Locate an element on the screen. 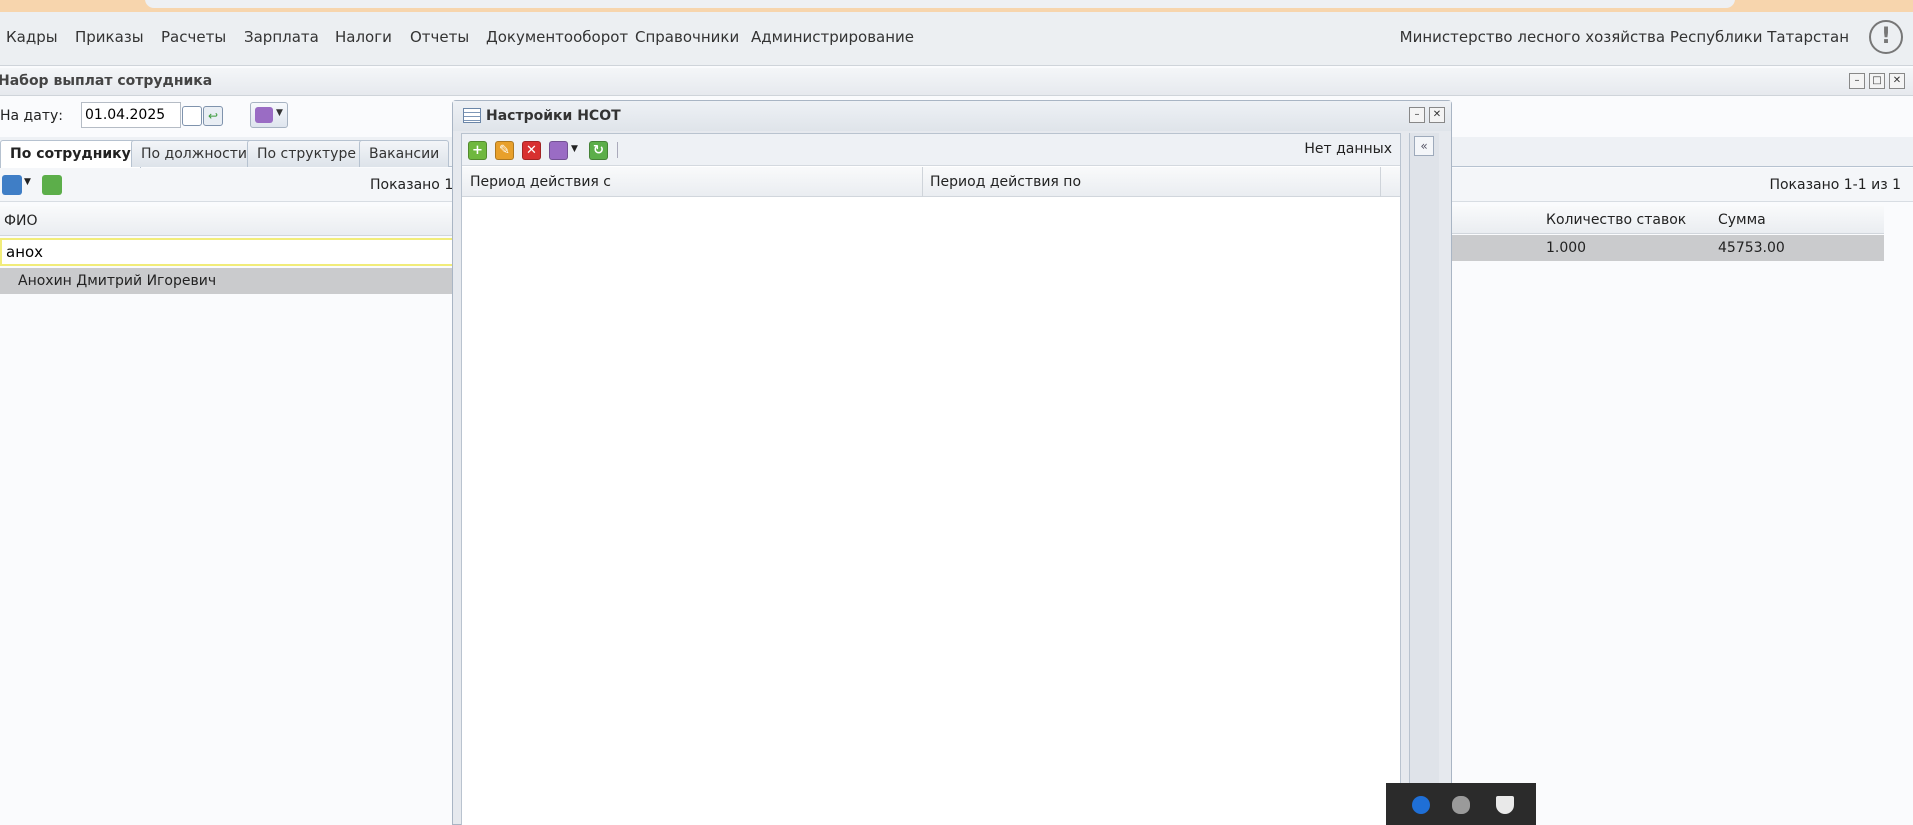 The height and width of the screenshot is (825, 1913). dialog-minimize-icon: – is located at coordinates (1417, 115).